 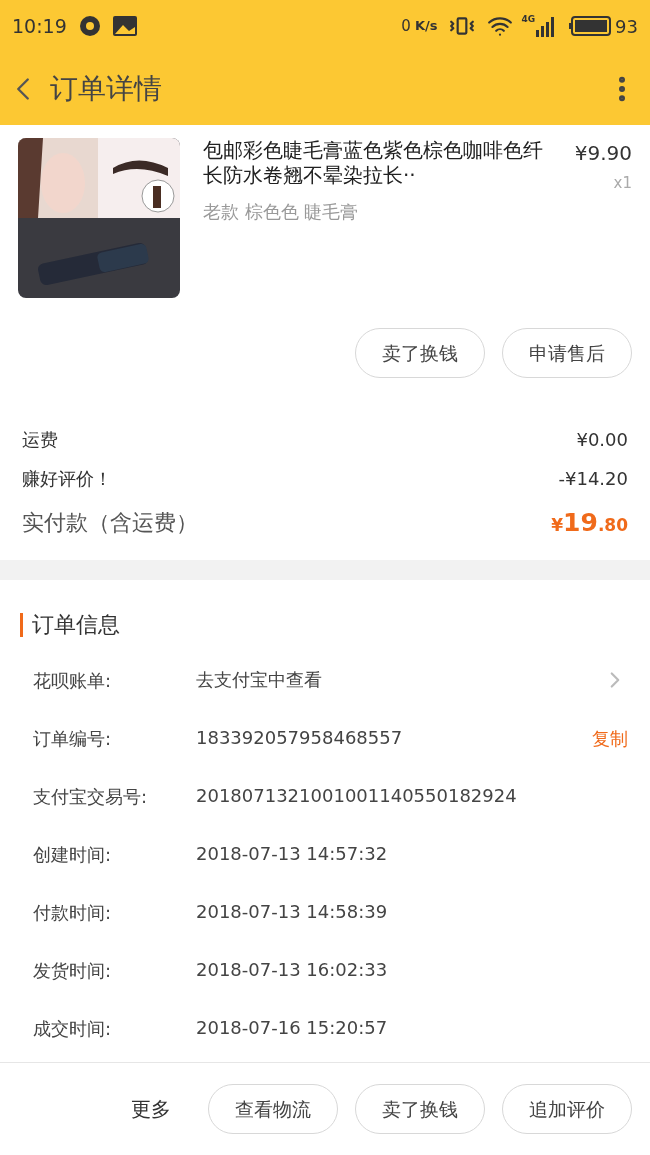 What do you see at coordinates (593, 479) in the screenshot?
I see `summary-value: -¥14.20` at bounding box center [593, 479].